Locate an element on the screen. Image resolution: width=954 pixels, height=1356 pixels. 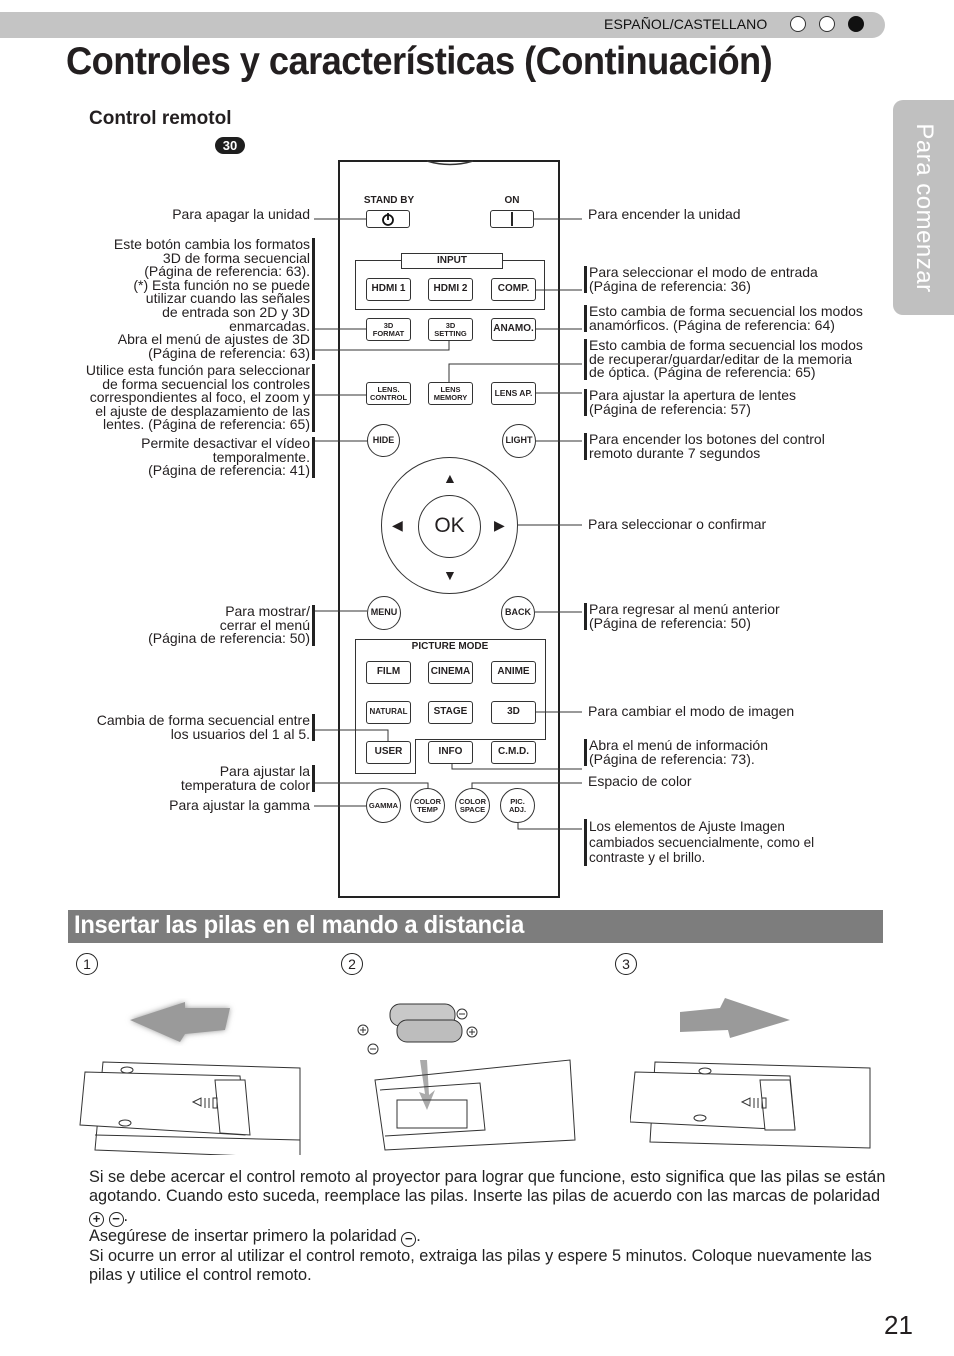
step-number: 1 is located at coordinates (87, 964).